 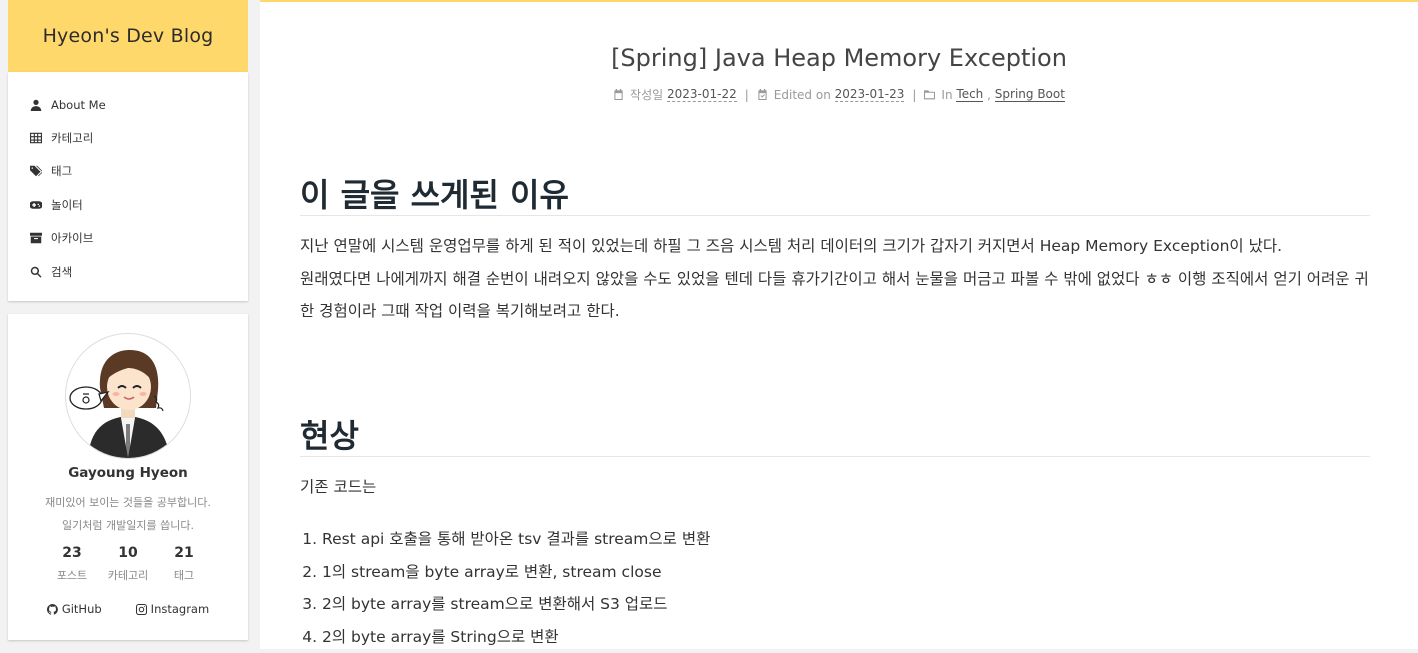 I want to click on stat-number: 21, so click(x=184, y=553).